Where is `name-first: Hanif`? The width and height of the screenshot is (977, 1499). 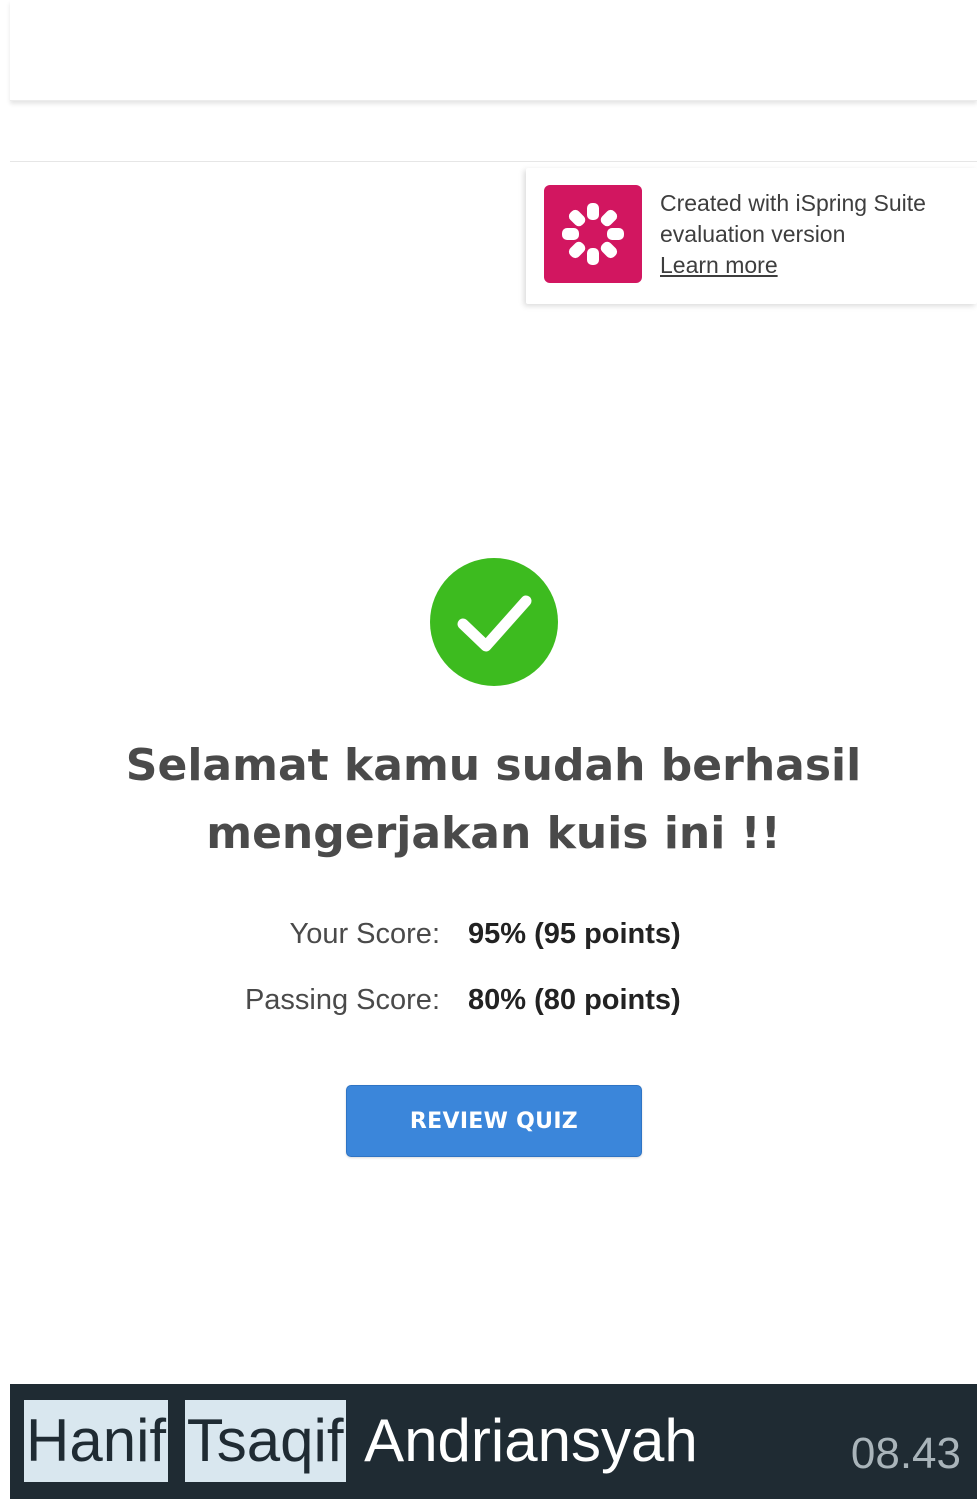 name-first: Hanif is located at coordinates (96, 1441).